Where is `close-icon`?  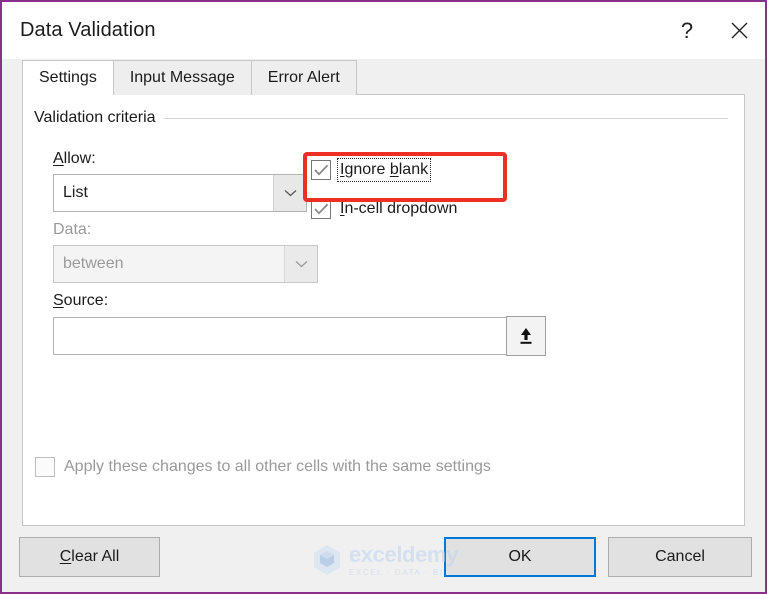
close-icon is located at coordinates (739, 30).